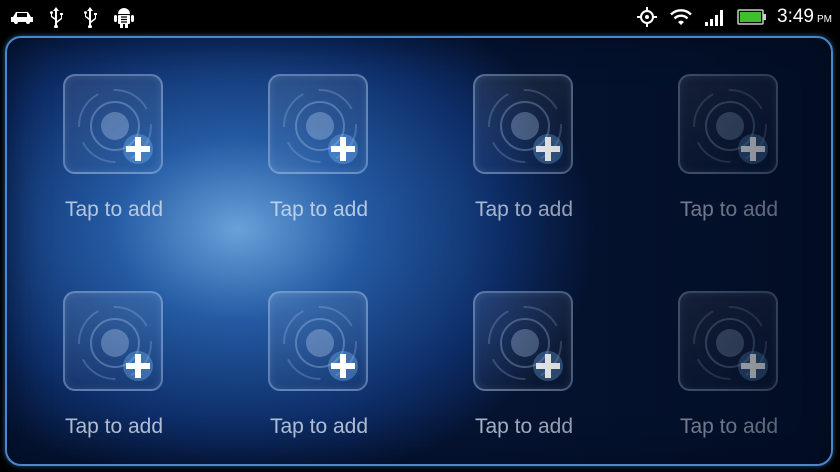  Describe the element at coordinates (681, 17) in the screenshot. I see `wifi-icon` at that location.